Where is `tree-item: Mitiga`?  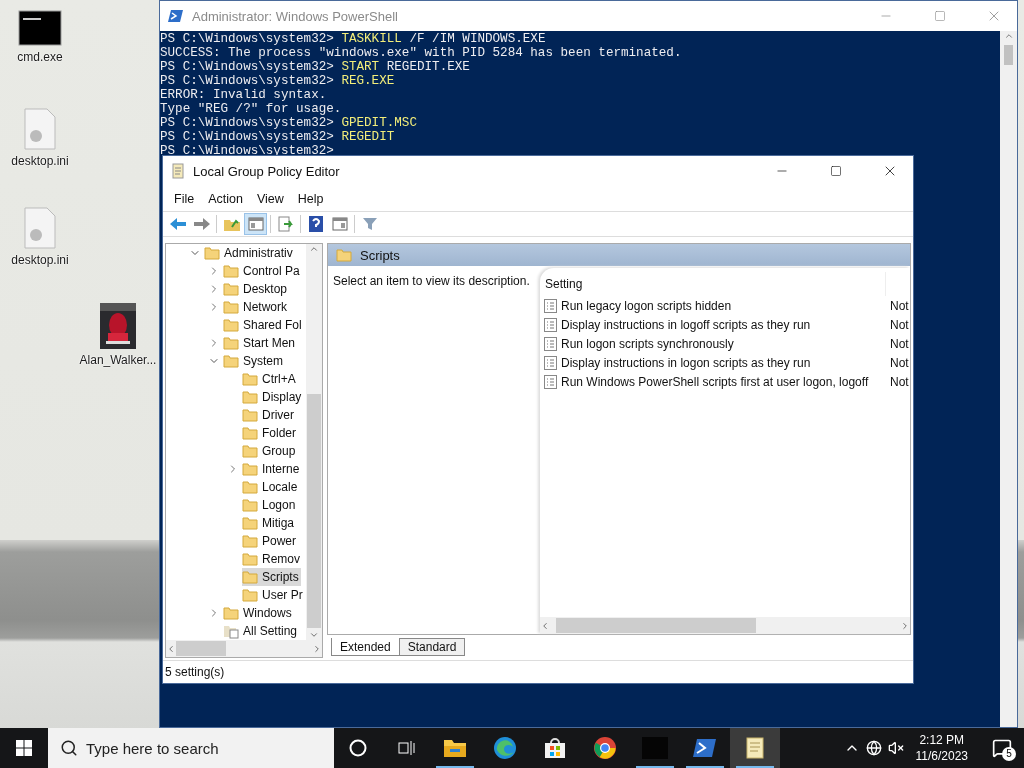 tree-item: Mitiga is located at coordinates (269, 523).